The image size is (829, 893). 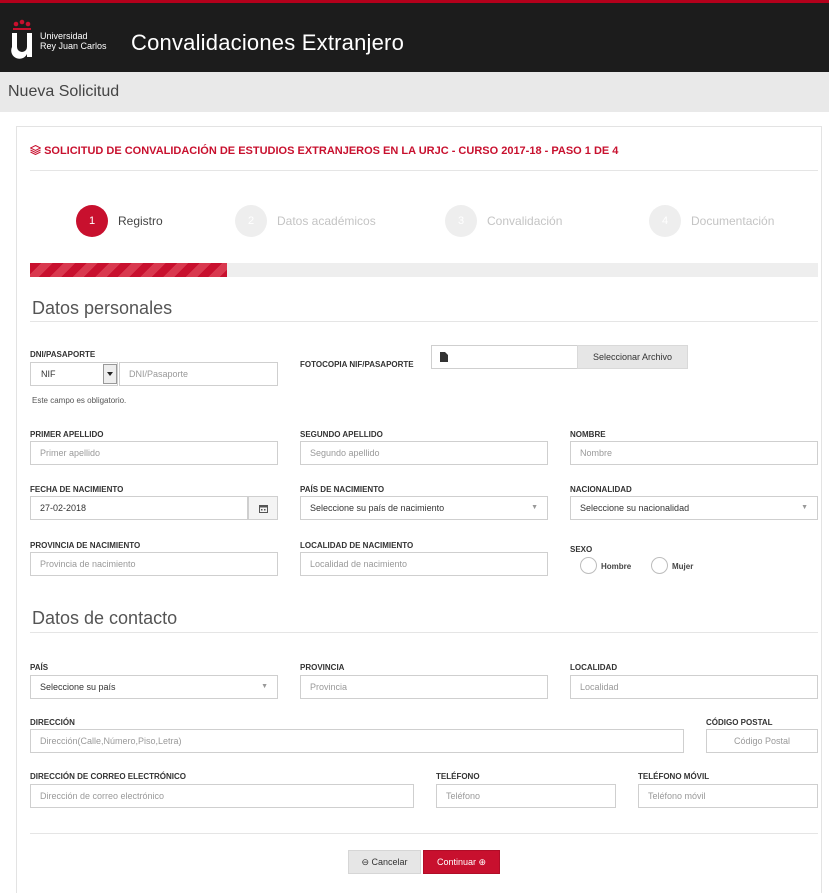 What do you see at coordinates (601, 489) in the screenshot?
I see `nacionalidad-label: NACIONALIDAD` at bounding box center [601, 489].